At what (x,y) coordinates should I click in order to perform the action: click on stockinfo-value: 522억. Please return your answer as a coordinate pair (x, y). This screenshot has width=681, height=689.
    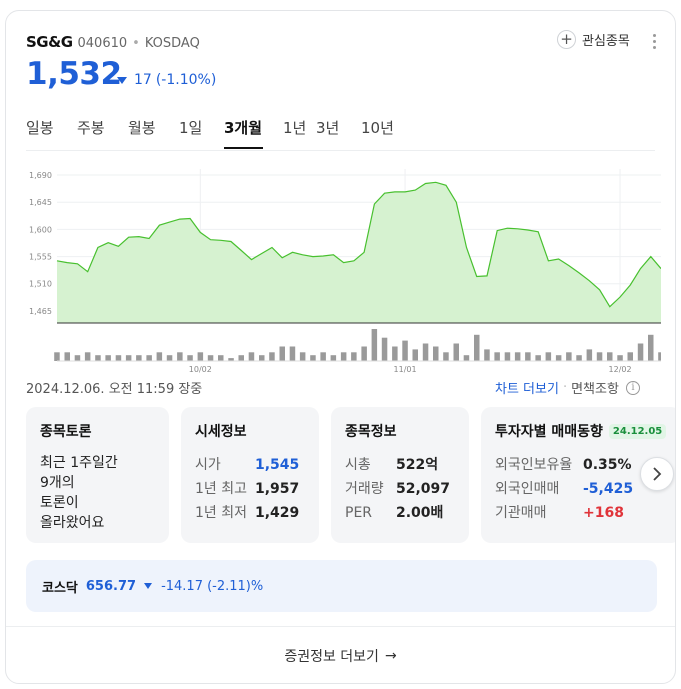
    Looking at the image, I should click on (417, 465).